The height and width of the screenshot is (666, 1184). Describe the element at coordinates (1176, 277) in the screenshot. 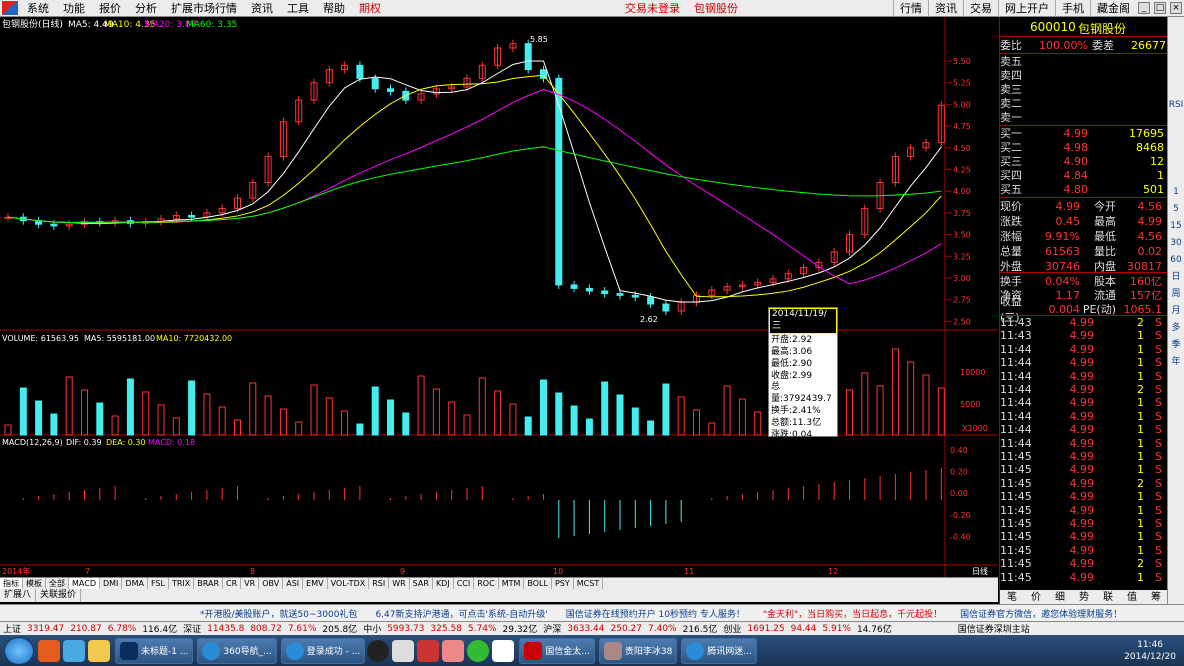

I see `tool-day: 日` at that location.